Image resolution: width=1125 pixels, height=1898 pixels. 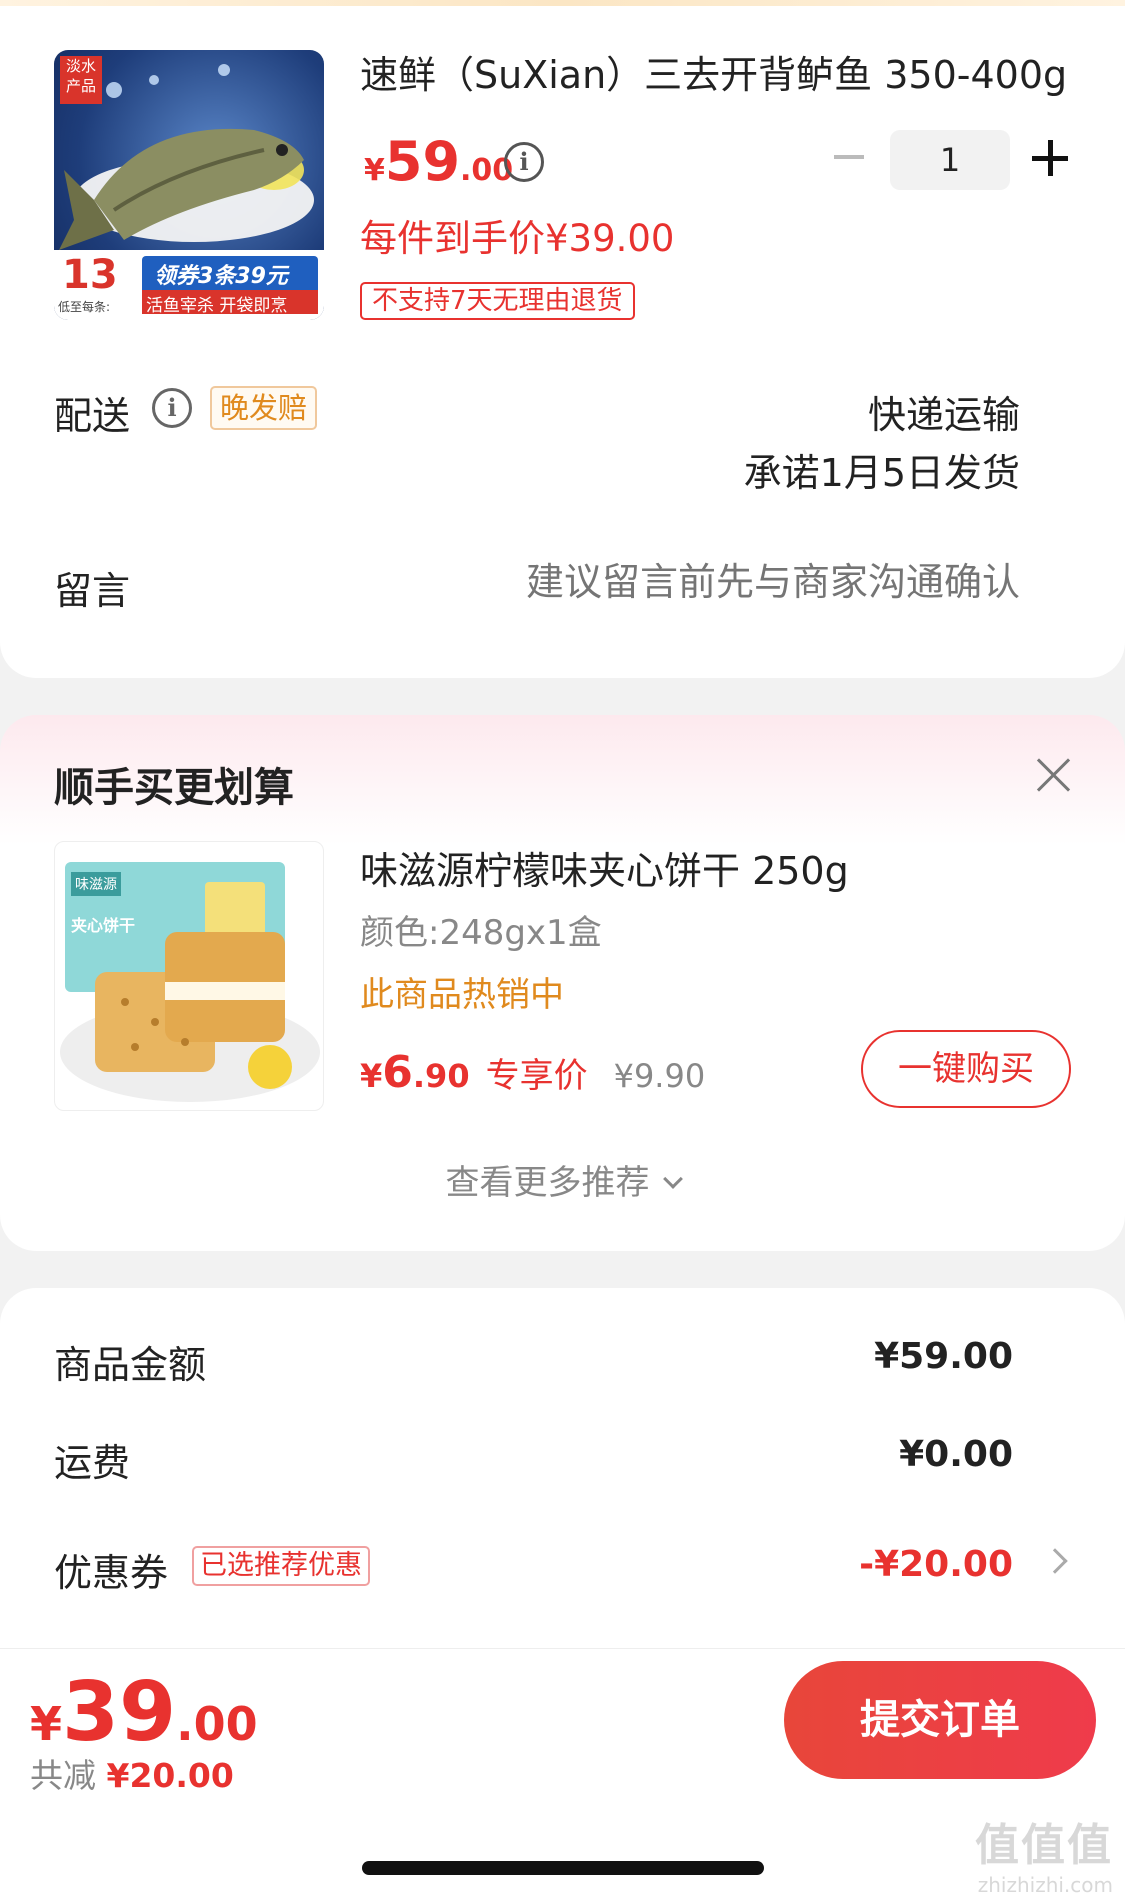 What do you see at coordinates (92, 1463) in the screenshot?
I see `shipping-label: 运费` at bounding box center [92, 1463].